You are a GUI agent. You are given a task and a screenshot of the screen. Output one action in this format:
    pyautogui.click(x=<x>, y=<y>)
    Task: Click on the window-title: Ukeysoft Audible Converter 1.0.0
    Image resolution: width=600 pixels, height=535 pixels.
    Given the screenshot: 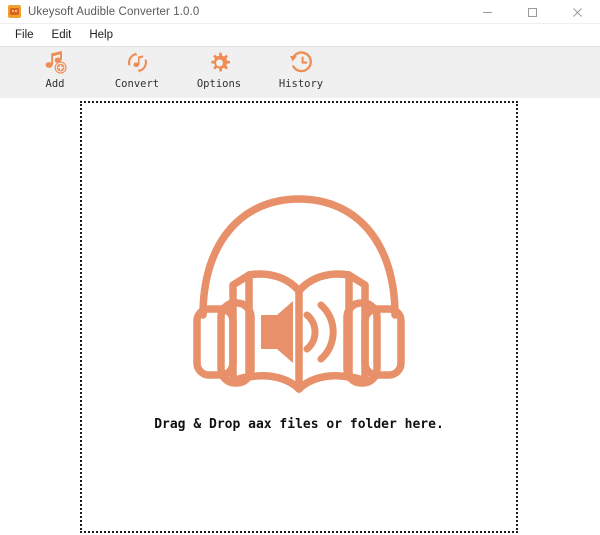 What is the action you would take?
    pyautogui.click(x=114, y=11)
    